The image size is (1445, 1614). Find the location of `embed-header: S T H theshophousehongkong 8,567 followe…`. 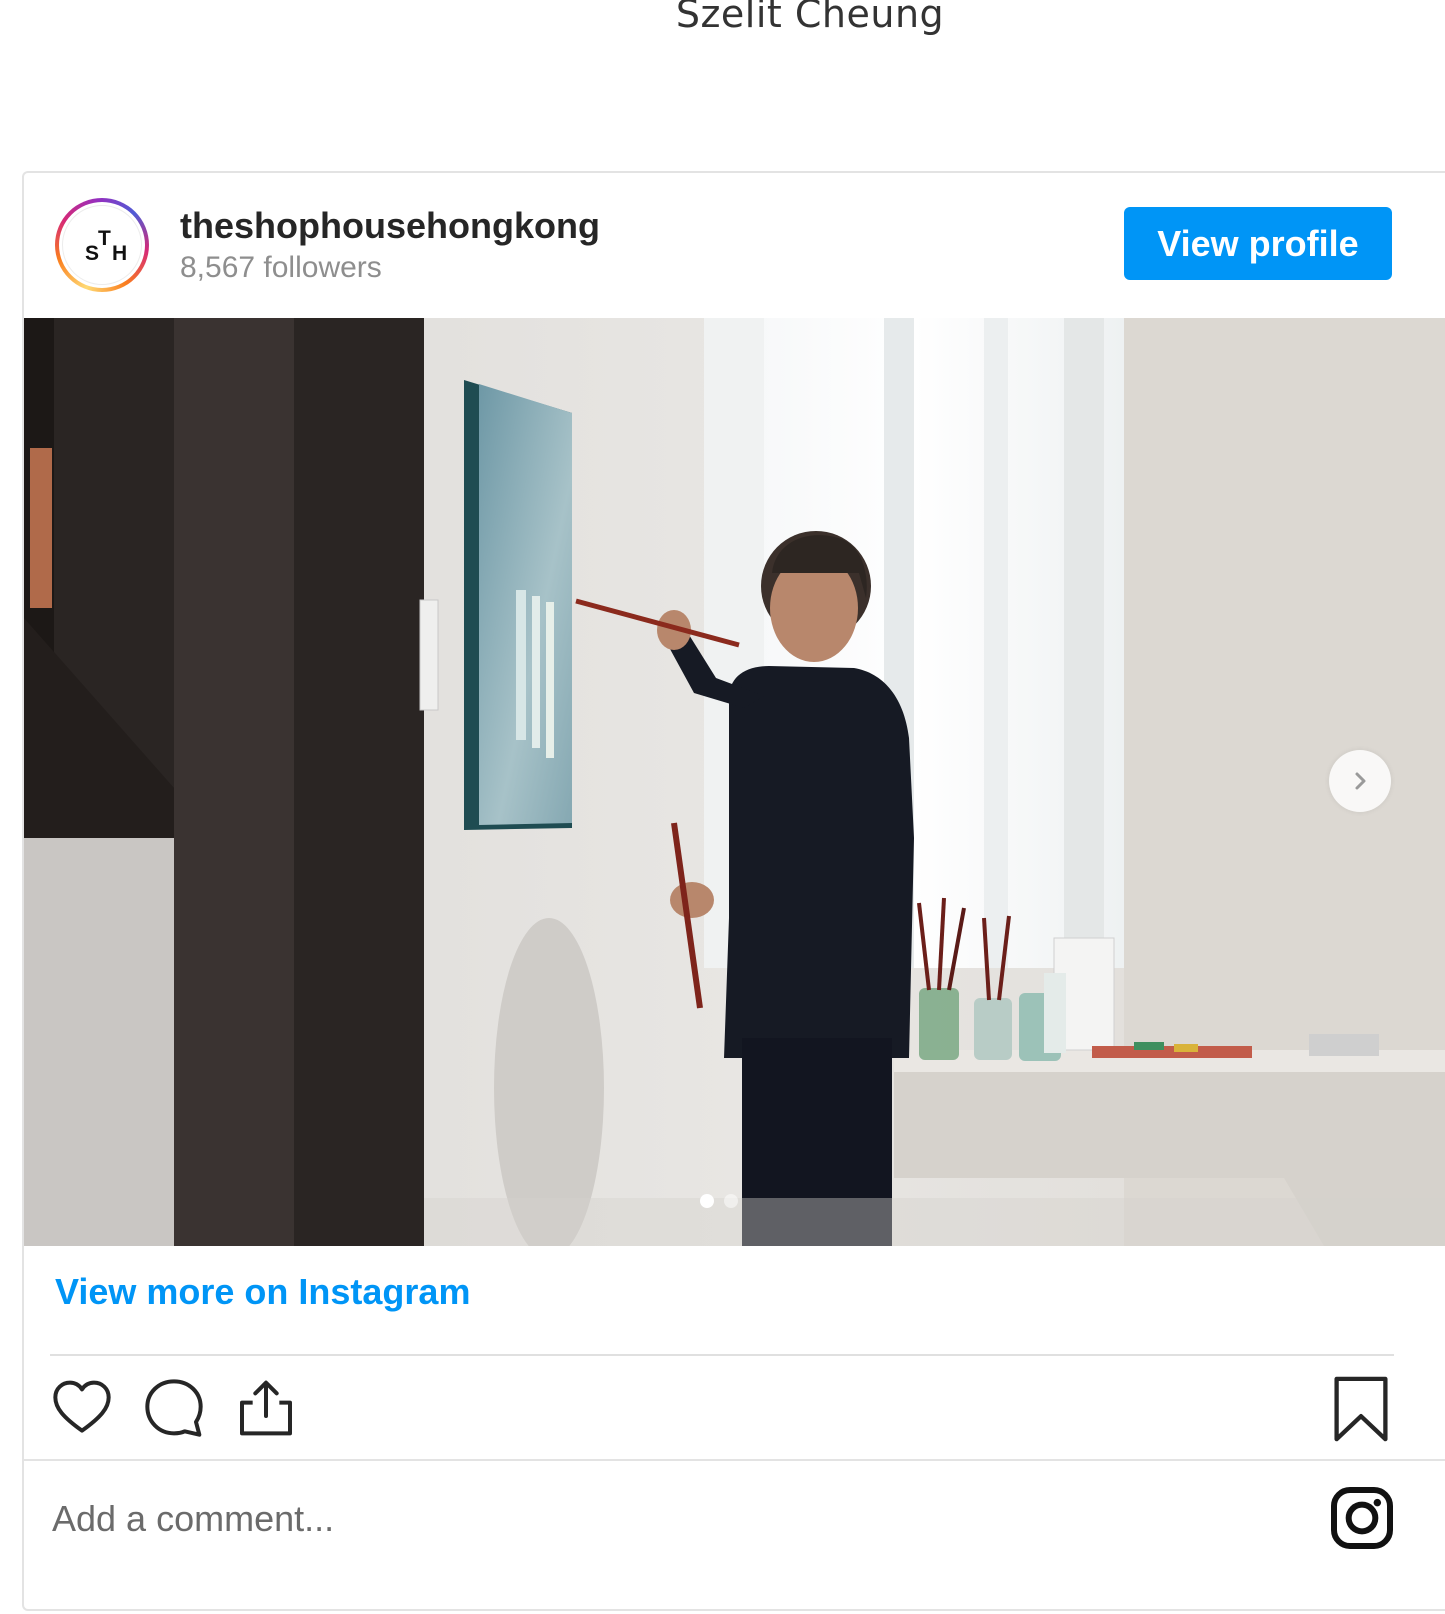

embed-header: S T H theshophousehongkong 8,567 followe… is located at coordinates (734, 245).